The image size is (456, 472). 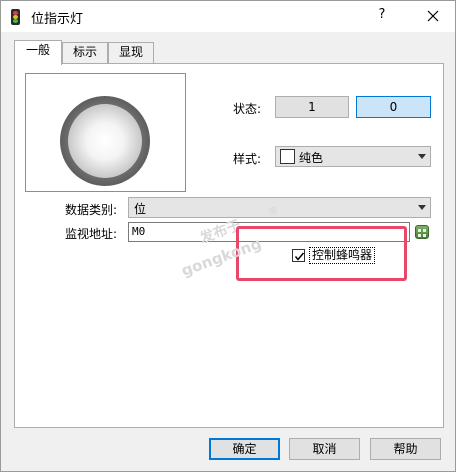 What do you see at coordinates (287, 156) in the screenshot?
I see `color-swatch` at bounding box center [287, 156].